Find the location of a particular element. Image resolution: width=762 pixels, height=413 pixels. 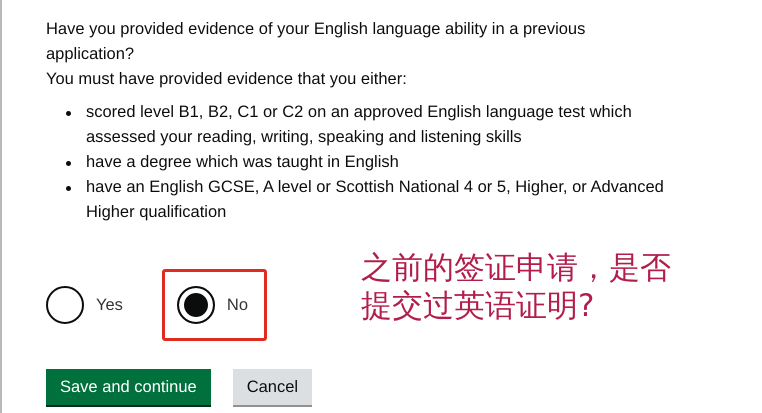

list-item: have a degree which was taught in English is located at coordinates (242, 162).